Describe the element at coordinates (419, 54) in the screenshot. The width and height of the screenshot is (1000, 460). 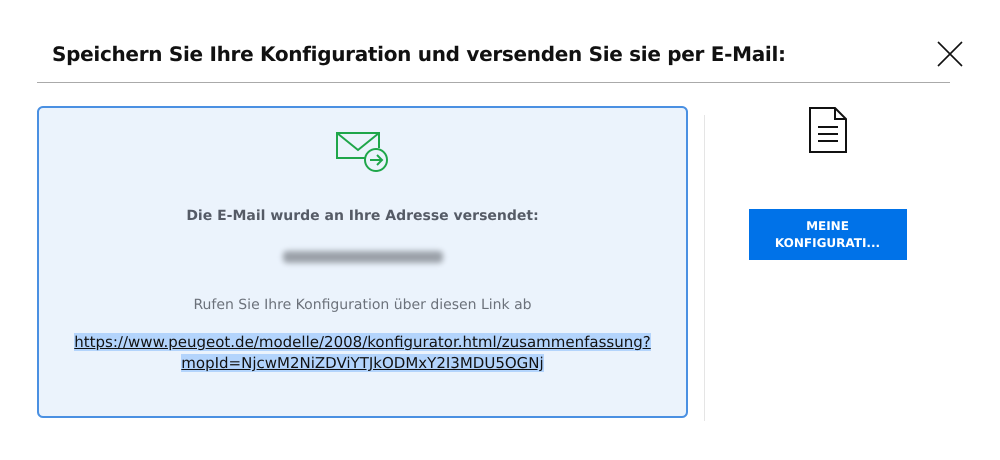
I see `dialog-title: Speichern Sie Ihre Konfiguration und versenden Sie sie per E-Mail:` at that location.